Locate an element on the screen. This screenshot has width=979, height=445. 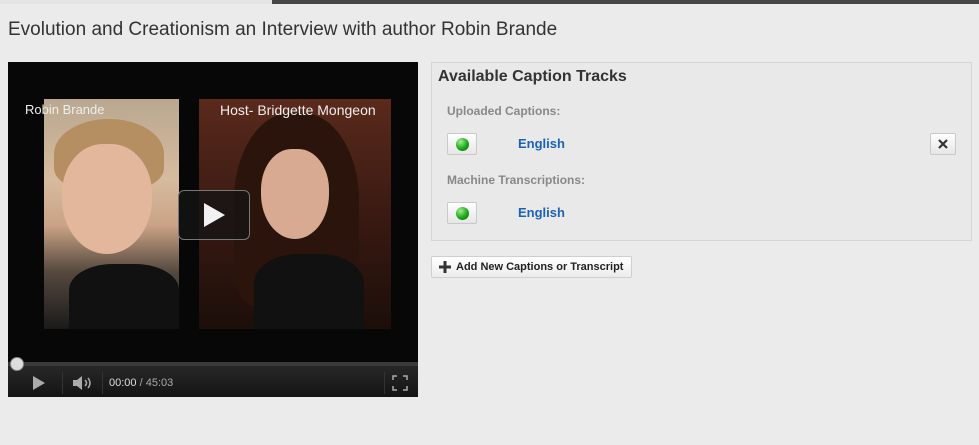
add-captions-label: Add New Captions or Transcript is located at coordinates (540, 267).